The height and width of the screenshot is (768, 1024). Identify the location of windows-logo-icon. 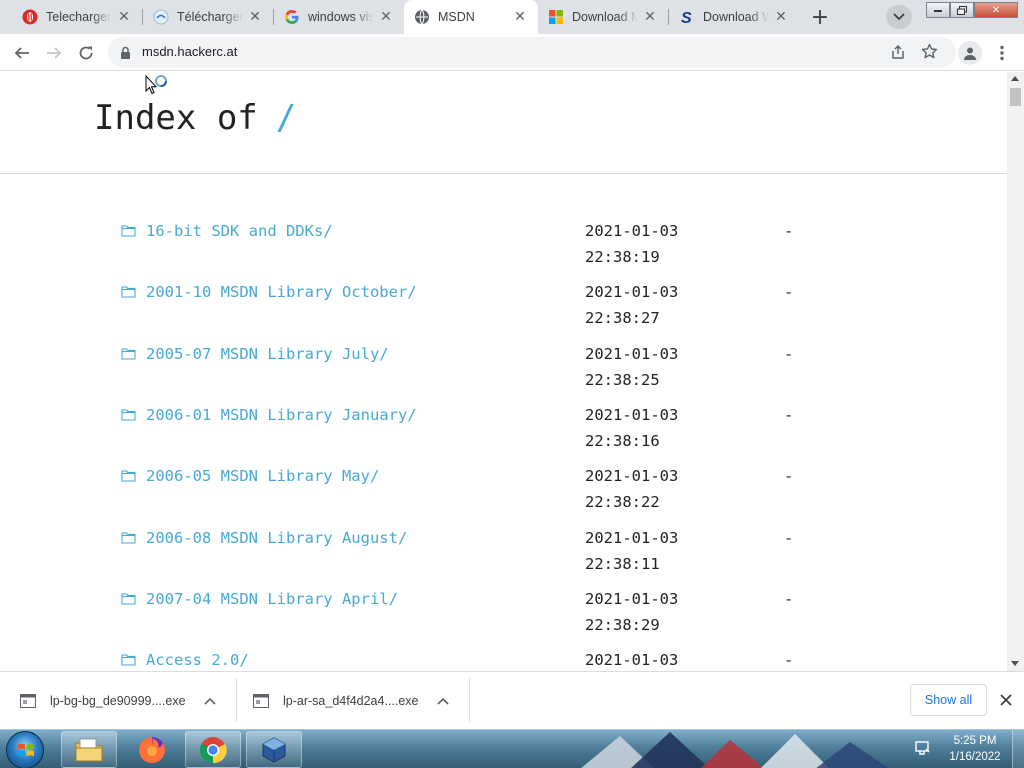
(26, 749).